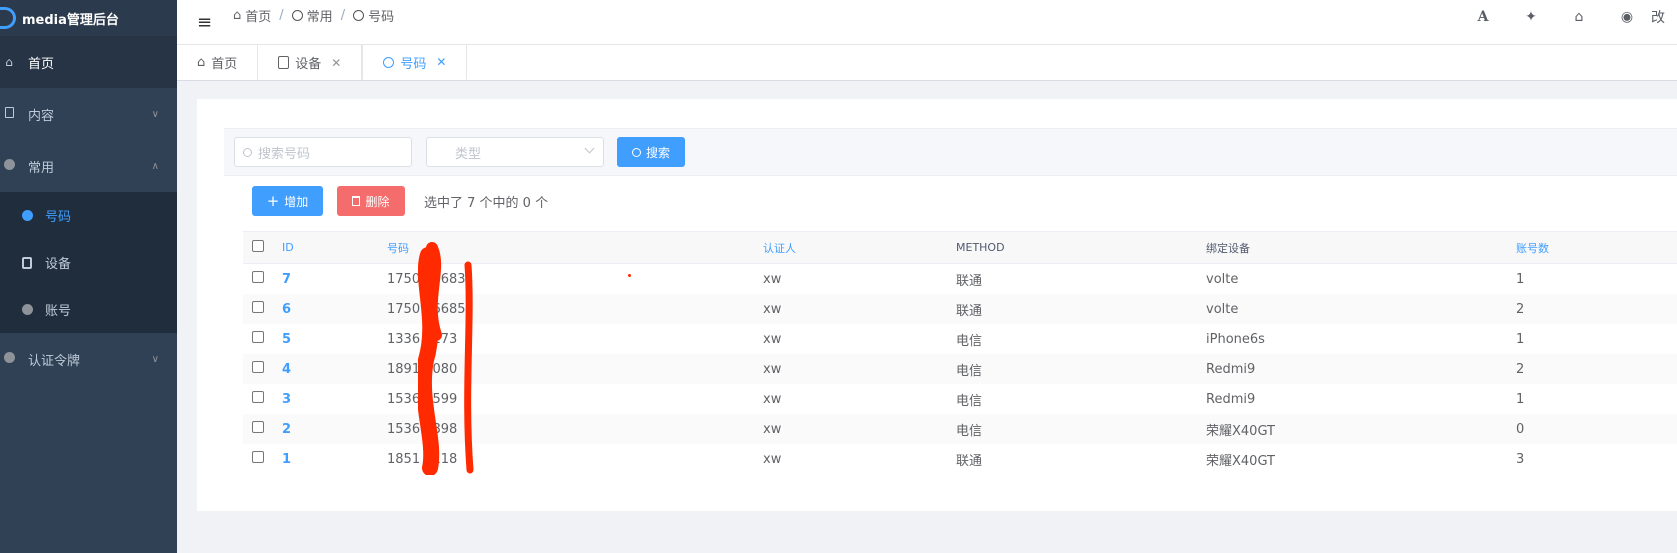  Describe the element at coordinates (927, 22) in the screenshot. I see `navbar: ≡ ⌂ 首页 / 常用 / 号码 A ✦ ⌂ ◉ 改` at that location.